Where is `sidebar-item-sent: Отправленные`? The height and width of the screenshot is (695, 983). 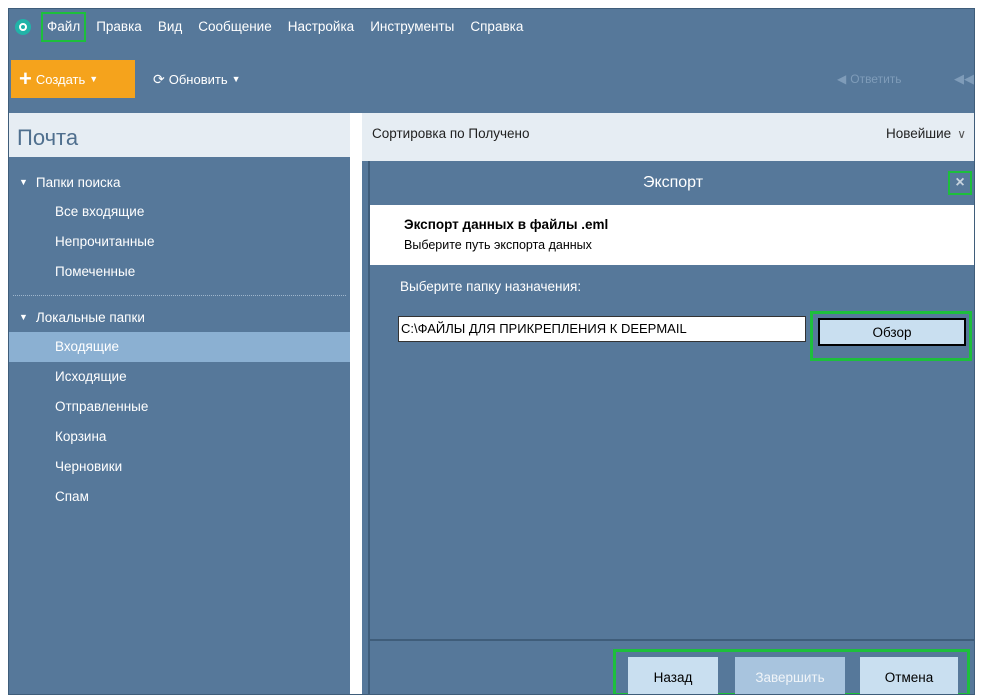 sidebar-item-sent: Отправленные is located at coordinates (179, 407).